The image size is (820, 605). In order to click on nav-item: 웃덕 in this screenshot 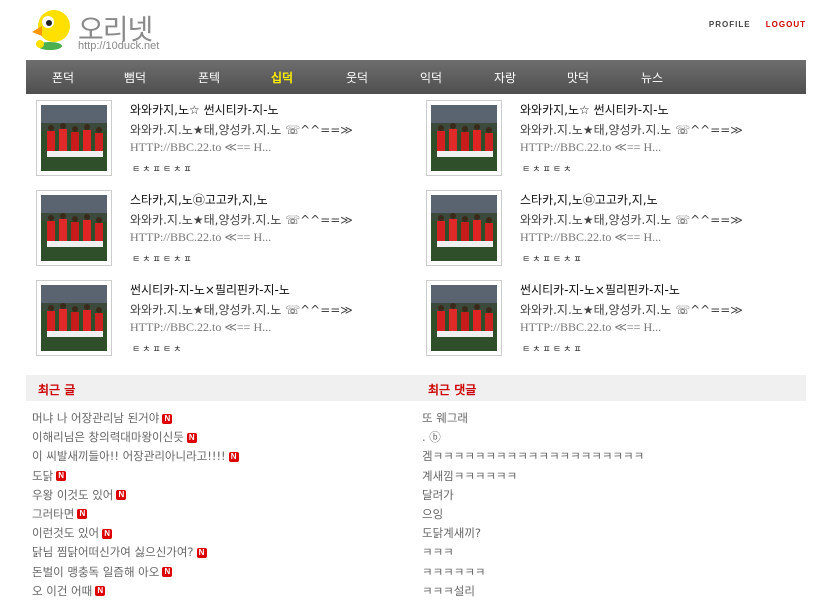, I will do `click(357, 77)`.